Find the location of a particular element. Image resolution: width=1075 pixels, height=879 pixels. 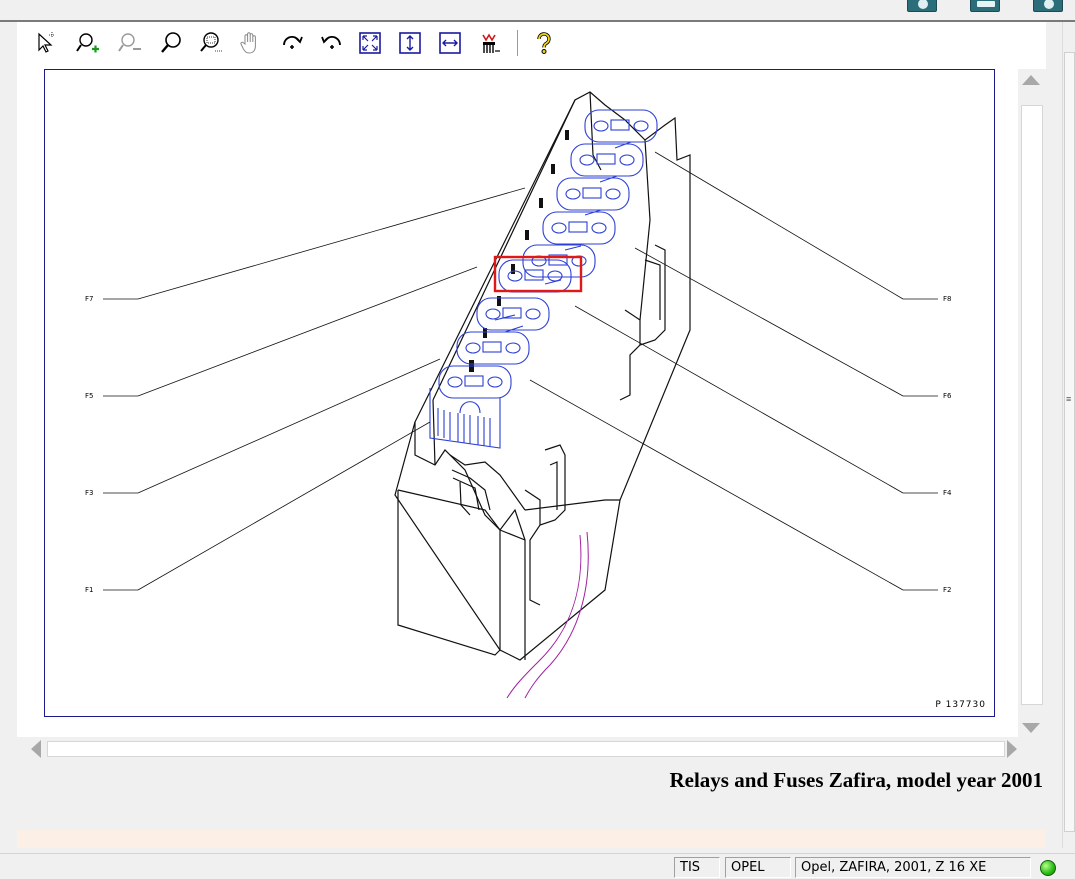

diagram-vertical-scrollbar is located at coordinates (1032, 407).